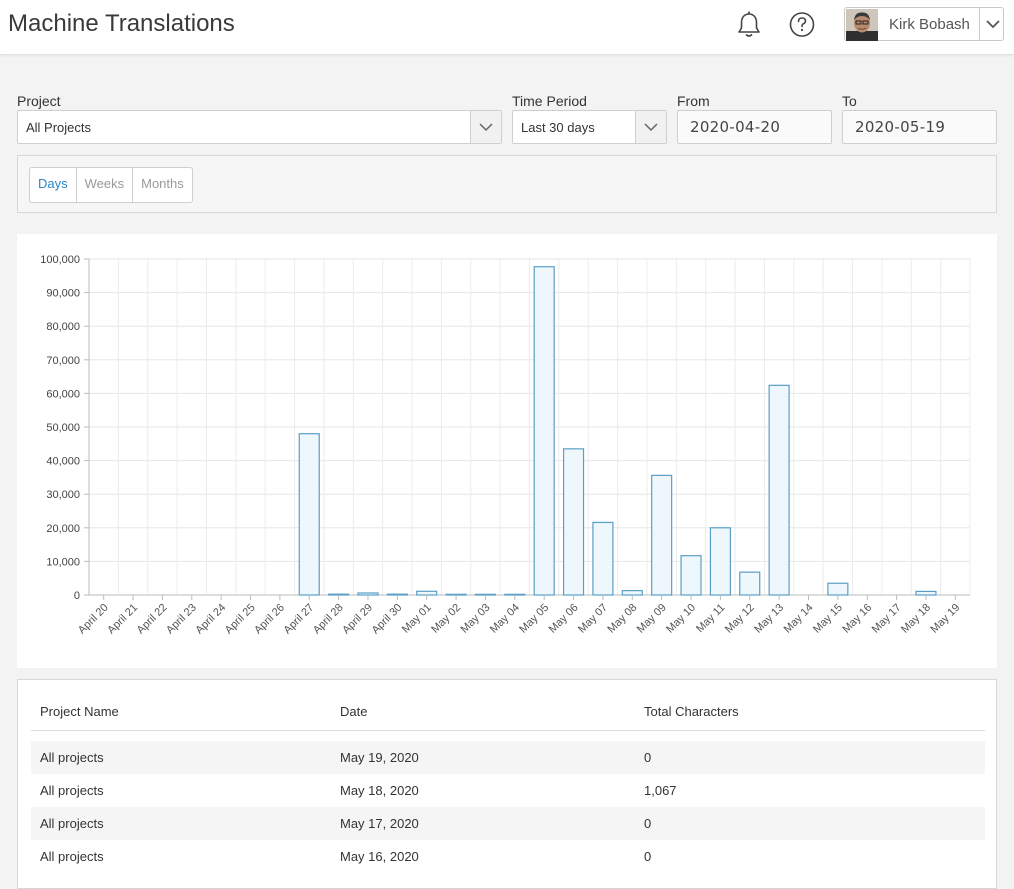 The height and width of the screenshot is (889, 1014). What do you see at coordinates (259, 127) in the screenshot?
I see `project-select: All Projects` at bounding box center [259, 127].